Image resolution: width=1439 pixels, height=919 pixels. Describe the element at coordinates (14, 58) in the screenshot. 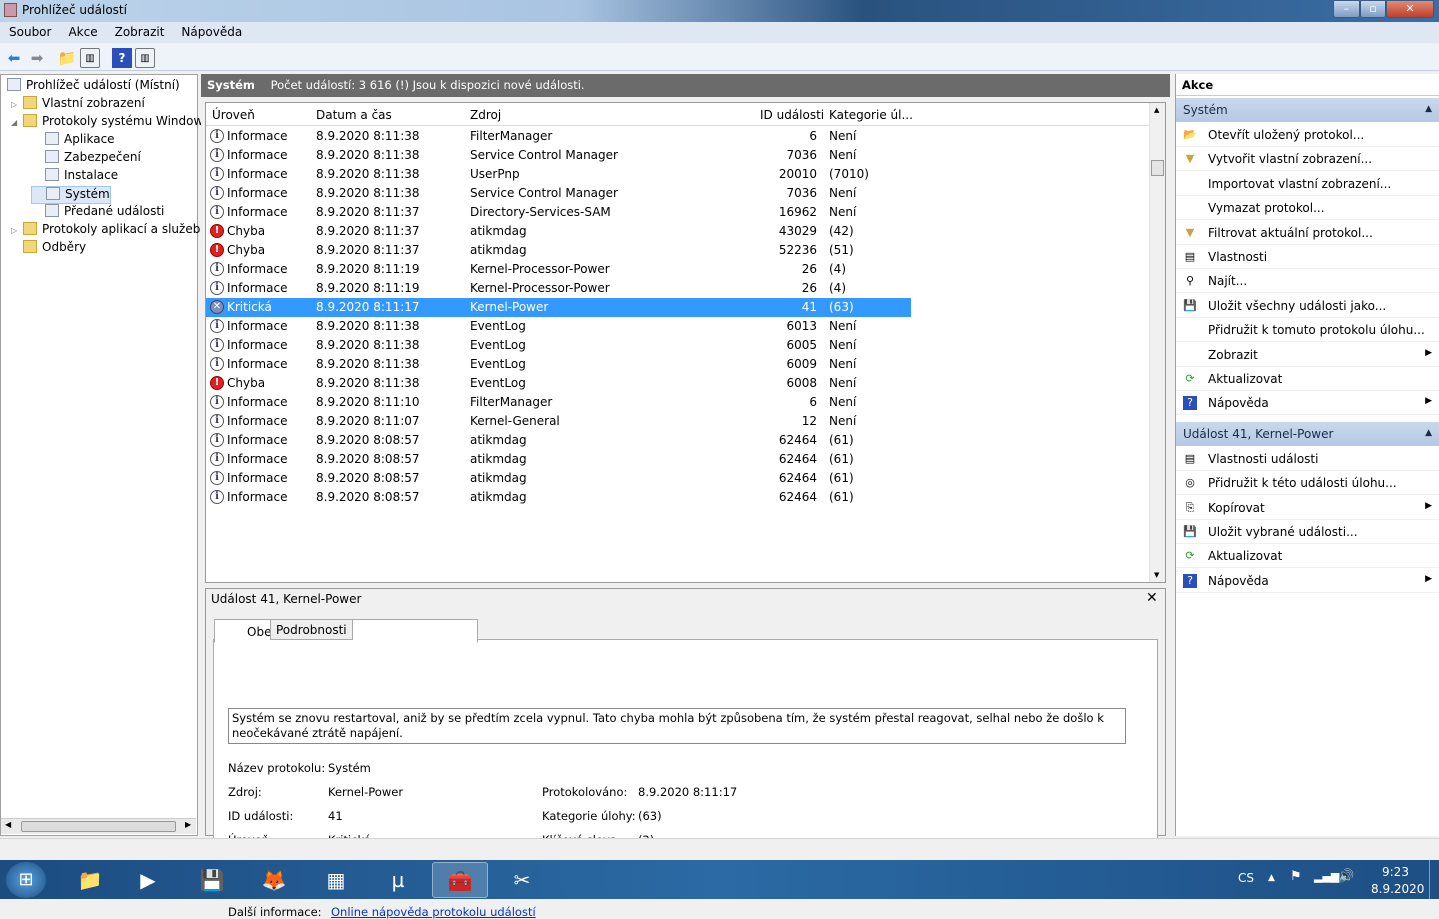

I see `back-icon: ⬅` at that location.